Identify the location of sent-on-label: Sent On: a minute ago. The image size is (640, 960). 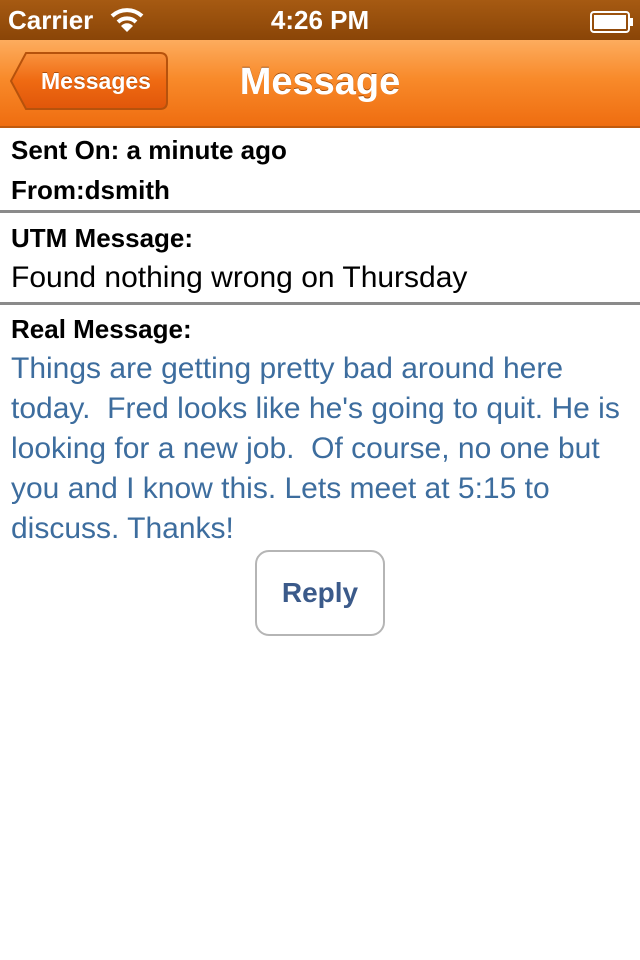
(149, 150).